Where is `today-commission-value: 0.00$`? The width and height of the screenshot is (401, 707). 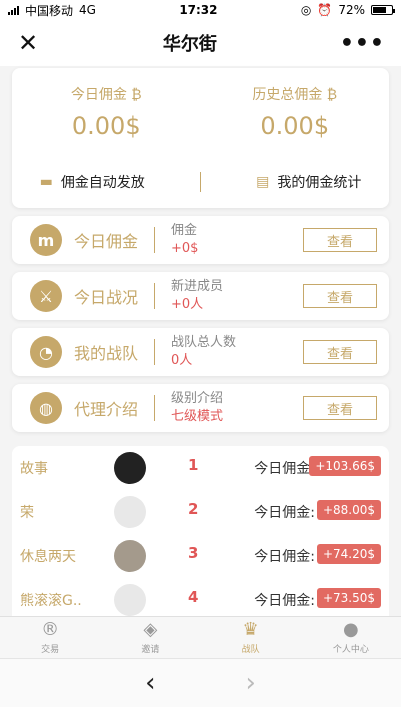
today-commission-value: 0.00$ is located at coordinates (106, 126).